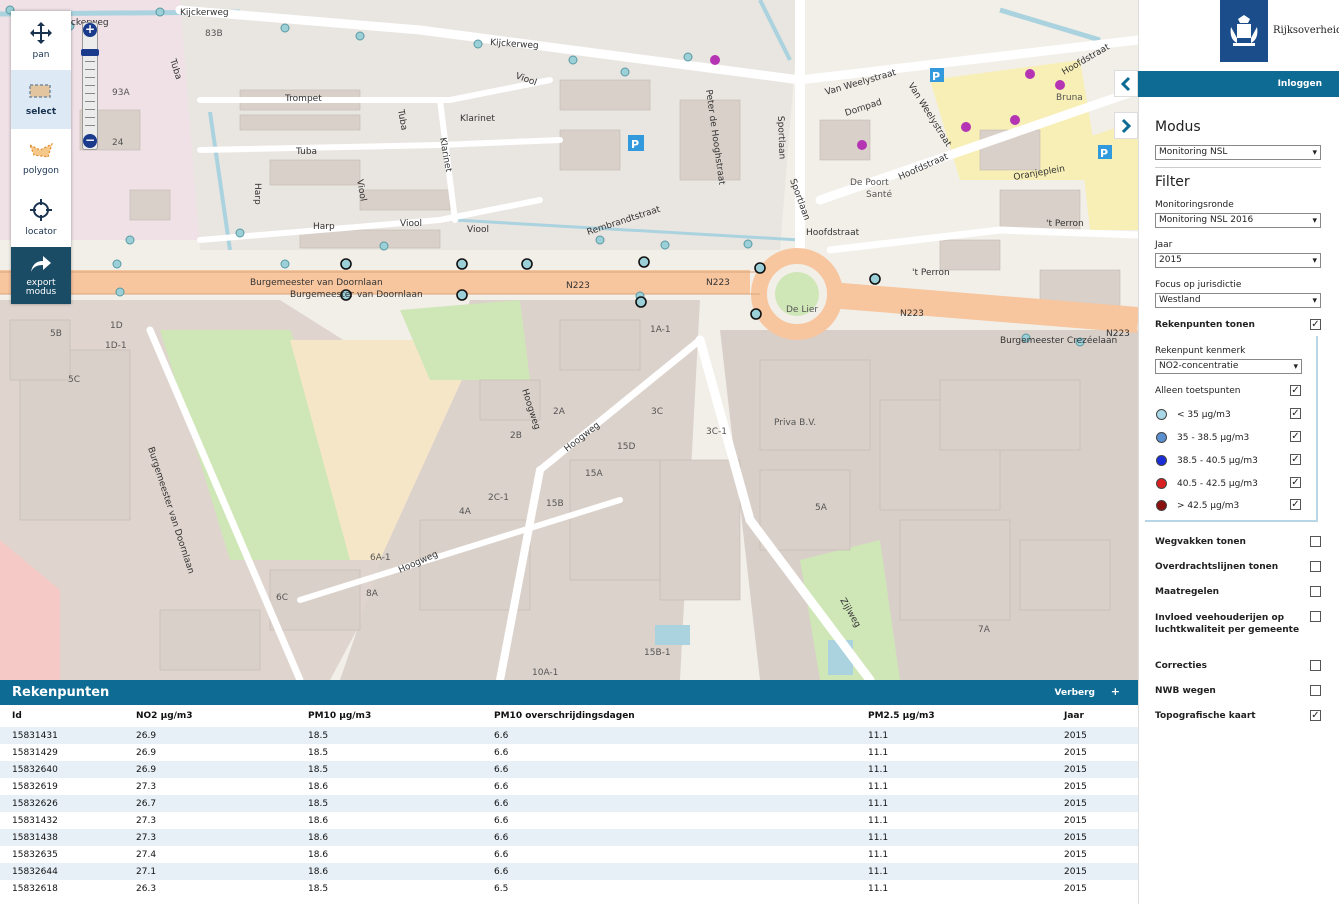 The height and width of the screenshot is (904, 1339). I want to click on legend-label: 40.5 - 42.5 µg/m3, so click(1217, 484).